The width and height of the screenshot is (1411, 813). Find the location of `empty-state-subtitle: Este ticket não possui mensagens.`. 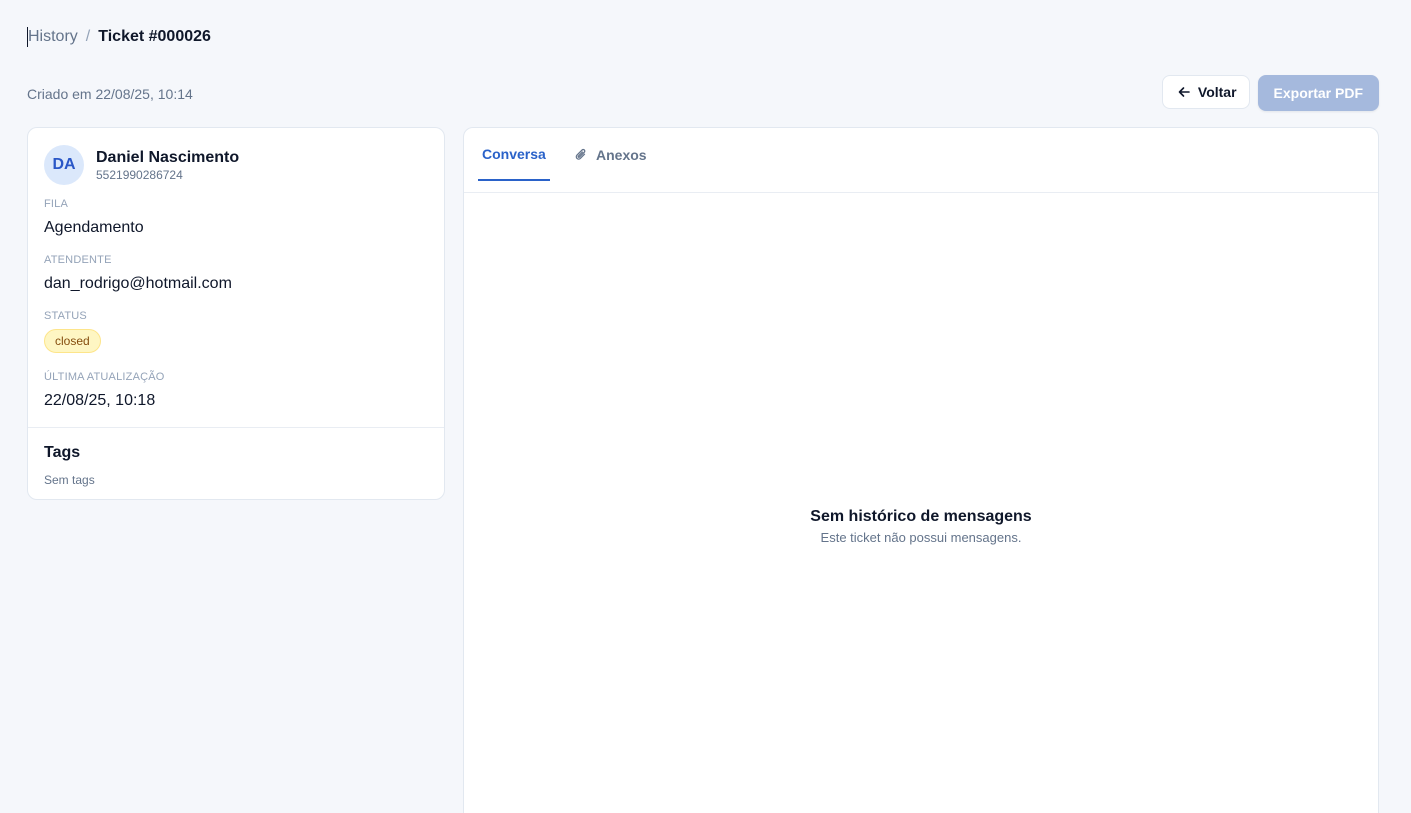

empty-state-subtitle: Este ticket não possui mensagens. is located at coordinates (921, 537).